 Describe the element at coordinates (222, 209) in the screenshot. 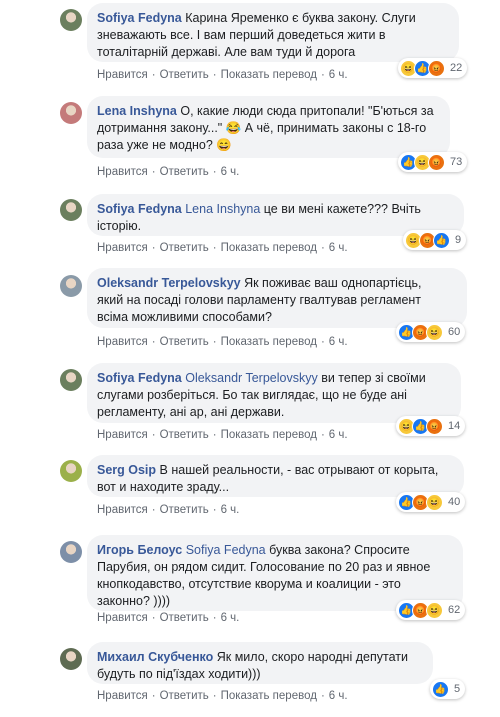

I see `mention-link: Lena Inshyna` at that location.